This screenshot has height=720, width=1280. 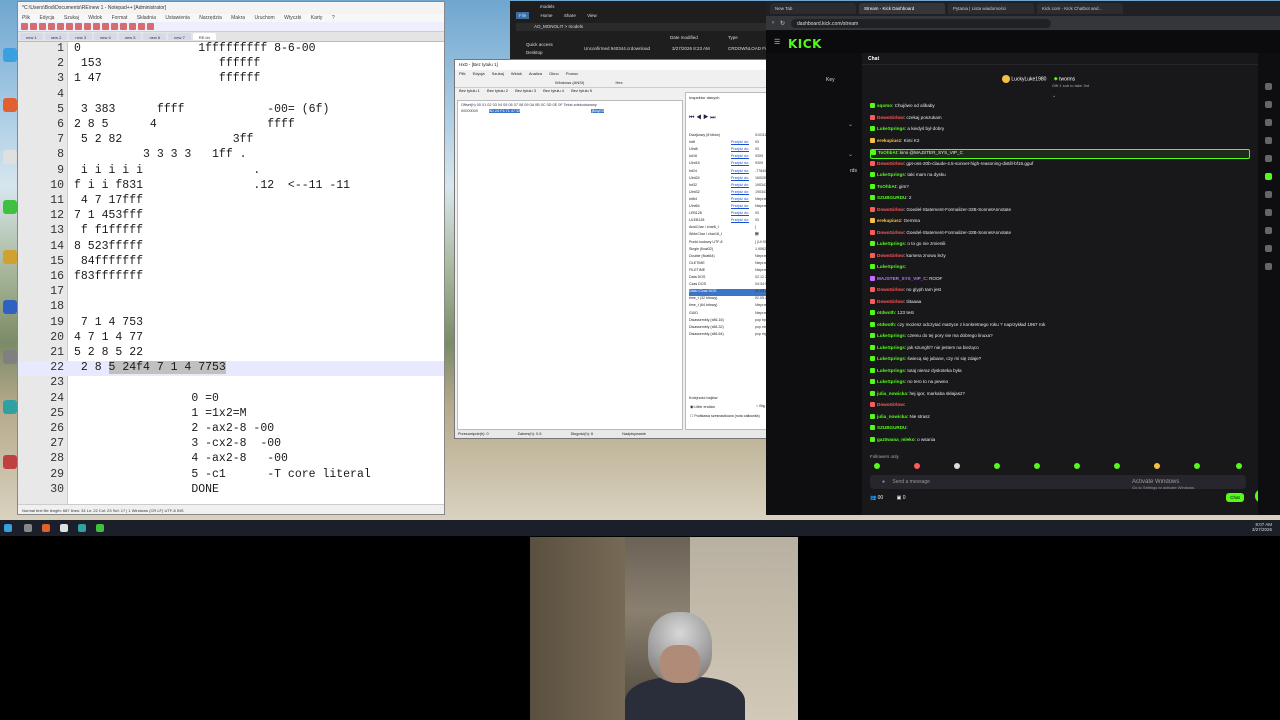 I want to click on chat-username: ToOhbAt, so click(x=886, y=186).